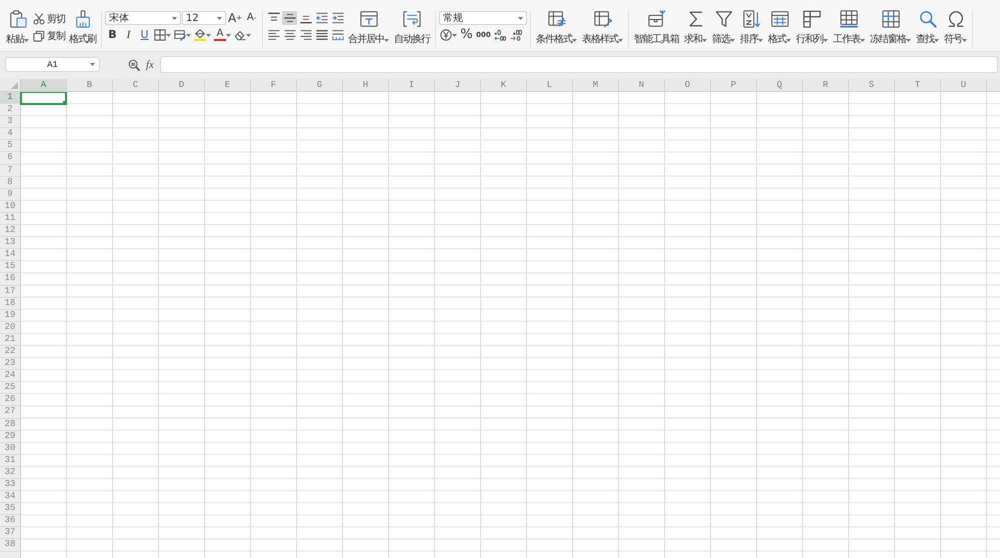 This screenshot has width=1000, height=558. What do you see at coordinates (724, 28) in the screenshot?
I see `filter-button: 筛选` at bounding box center [724, 28].